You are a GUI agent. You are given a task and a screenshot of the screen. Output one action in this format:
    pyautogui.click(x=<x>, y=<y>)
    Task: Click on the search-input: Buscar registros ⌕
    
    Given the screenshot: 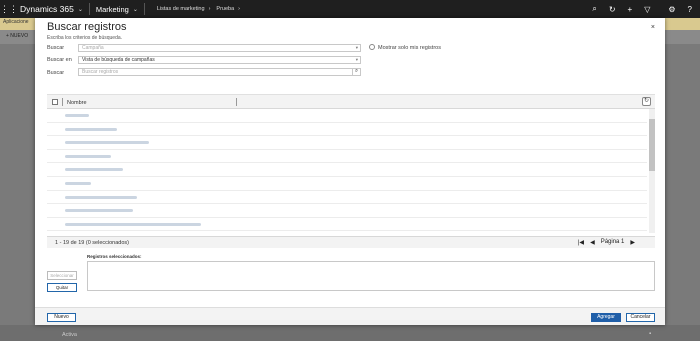 What is the action you would take?
    pyautogui.click(x=219, y=72)
    